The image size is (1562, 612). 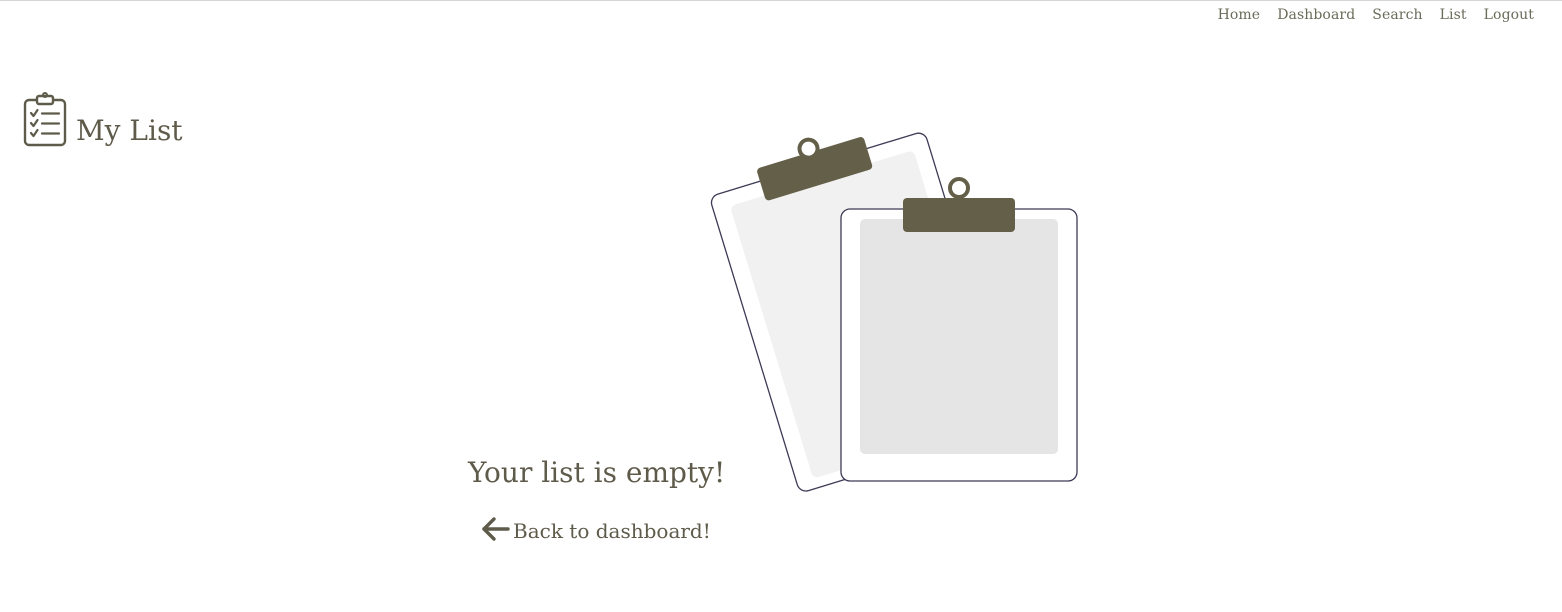 What do you see at coordinates (1509, 15) in the screenshot?
I see `nav-logout-link: Logout` at bounding box center [1509, 15].